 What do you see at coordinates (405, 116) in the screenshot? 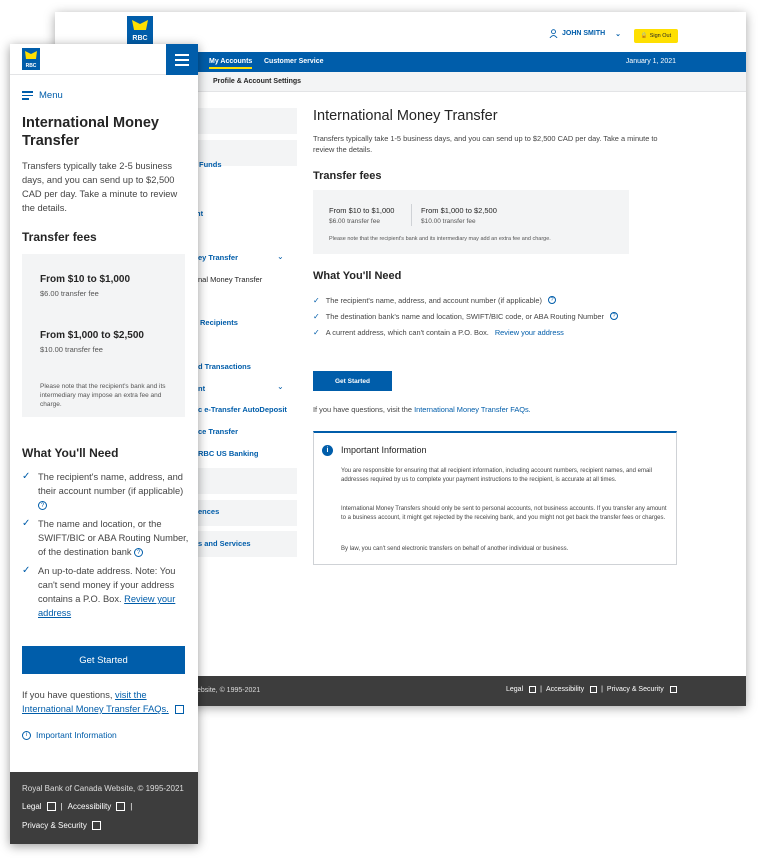
I see `page-title: International Money Transfer` at bounding box center [405, 116].